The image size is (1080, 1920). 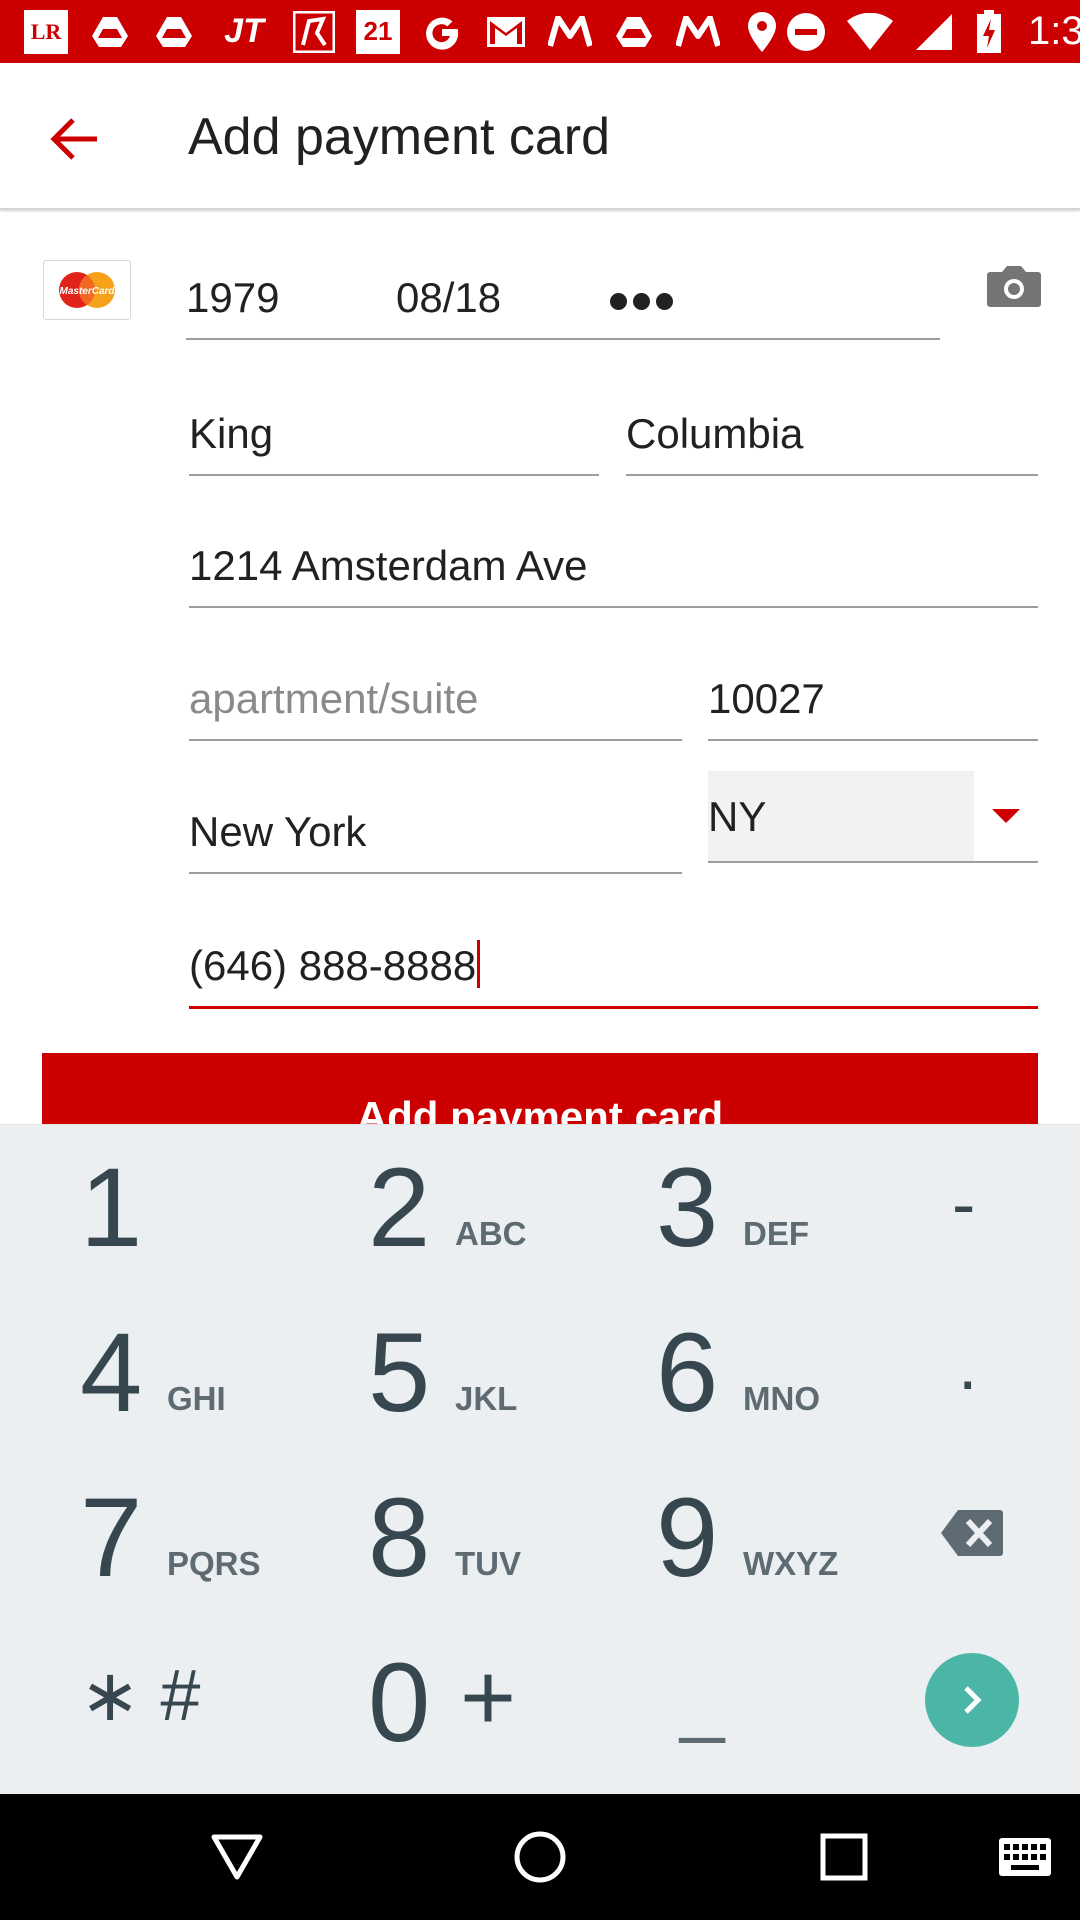 I want to click on city-field: New York, so click(x=435, y=831).